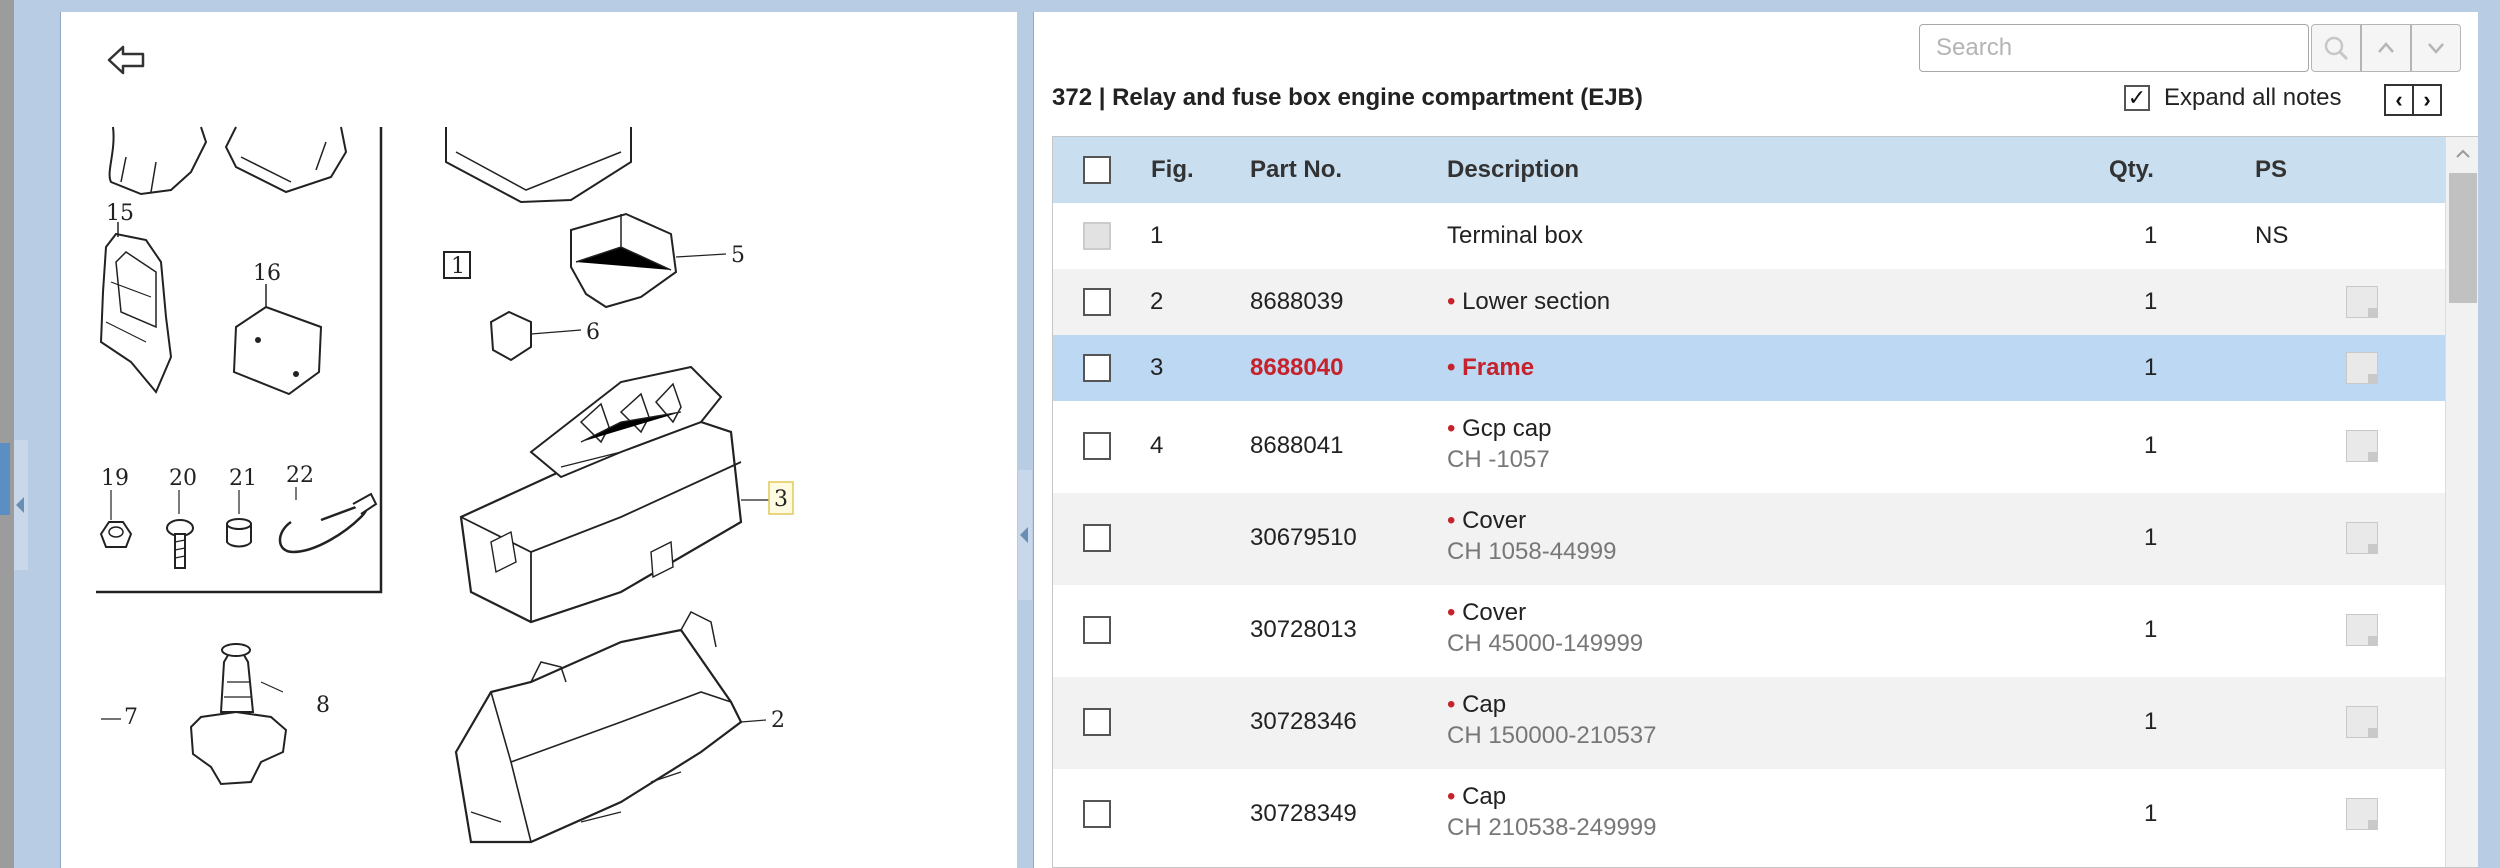 This screenshot has height=868, width=2500. Describe the element at coordinates (2271, 170) in the screenshot. I see `column-header-ps: PS` at that location.